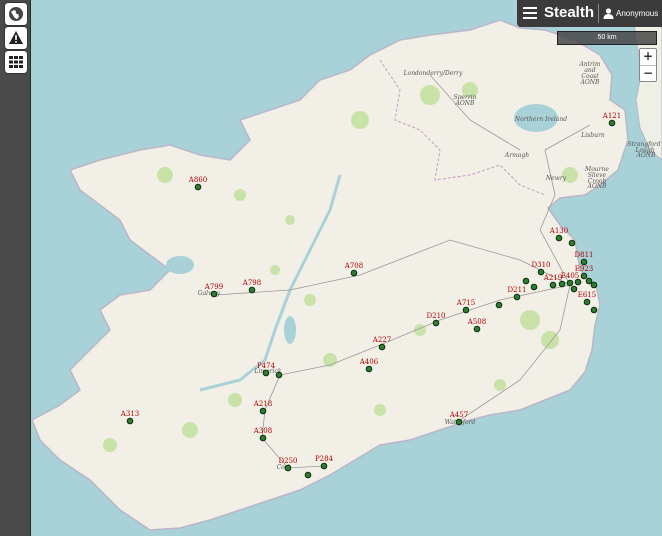 Image resolution: width=662 pixels, height=536 pixels. Describe the element at coordinates (290, 330) in the screenshot. I see `lough-derg` at that location.